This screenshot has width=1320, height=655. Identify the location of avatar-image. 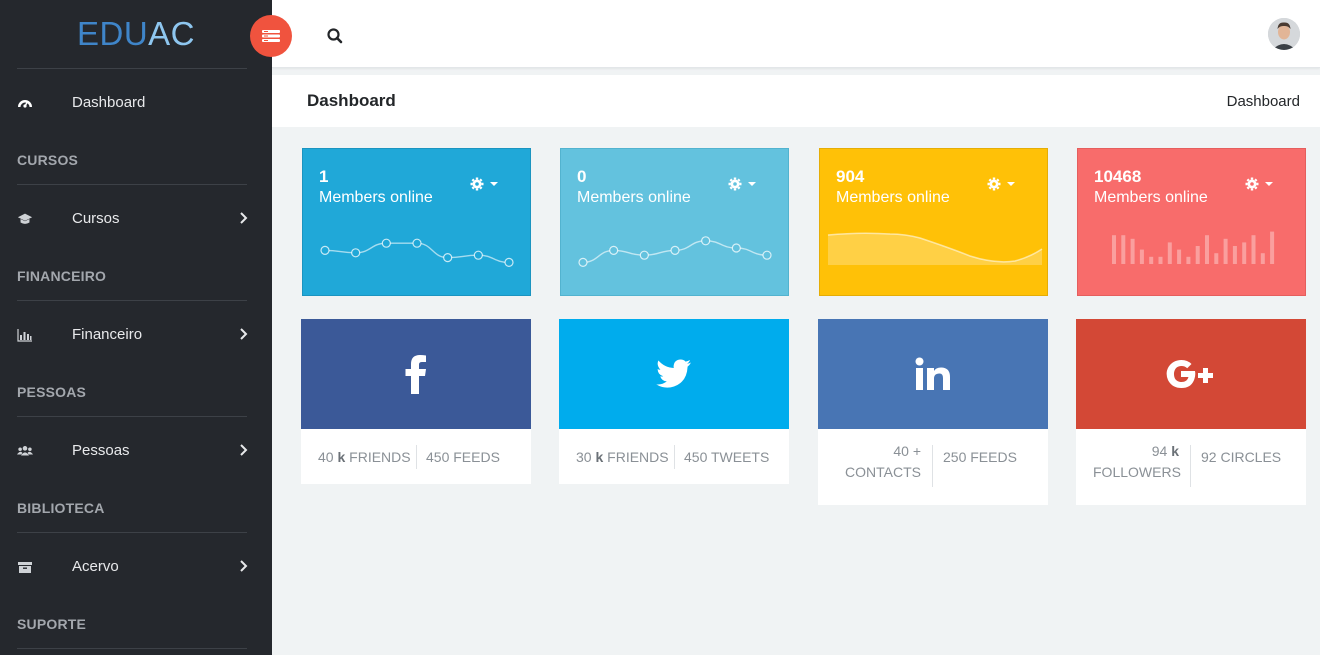
(1284, 34).